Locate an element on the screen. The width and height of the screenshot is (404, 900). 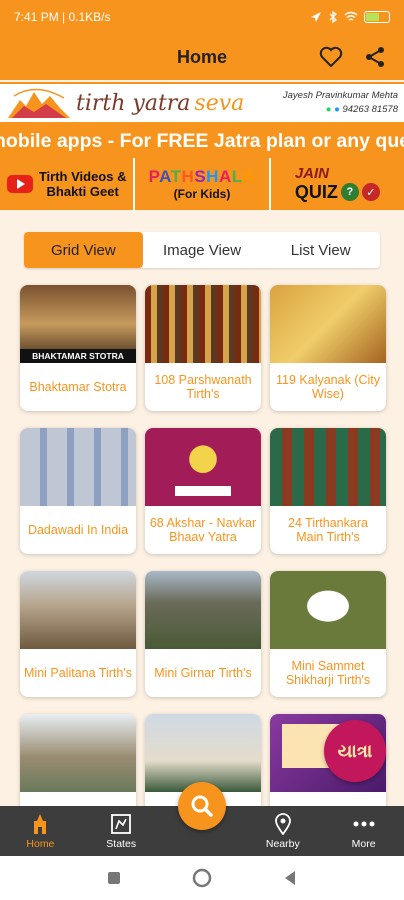
recents-button is located at coordinates (114, 878).